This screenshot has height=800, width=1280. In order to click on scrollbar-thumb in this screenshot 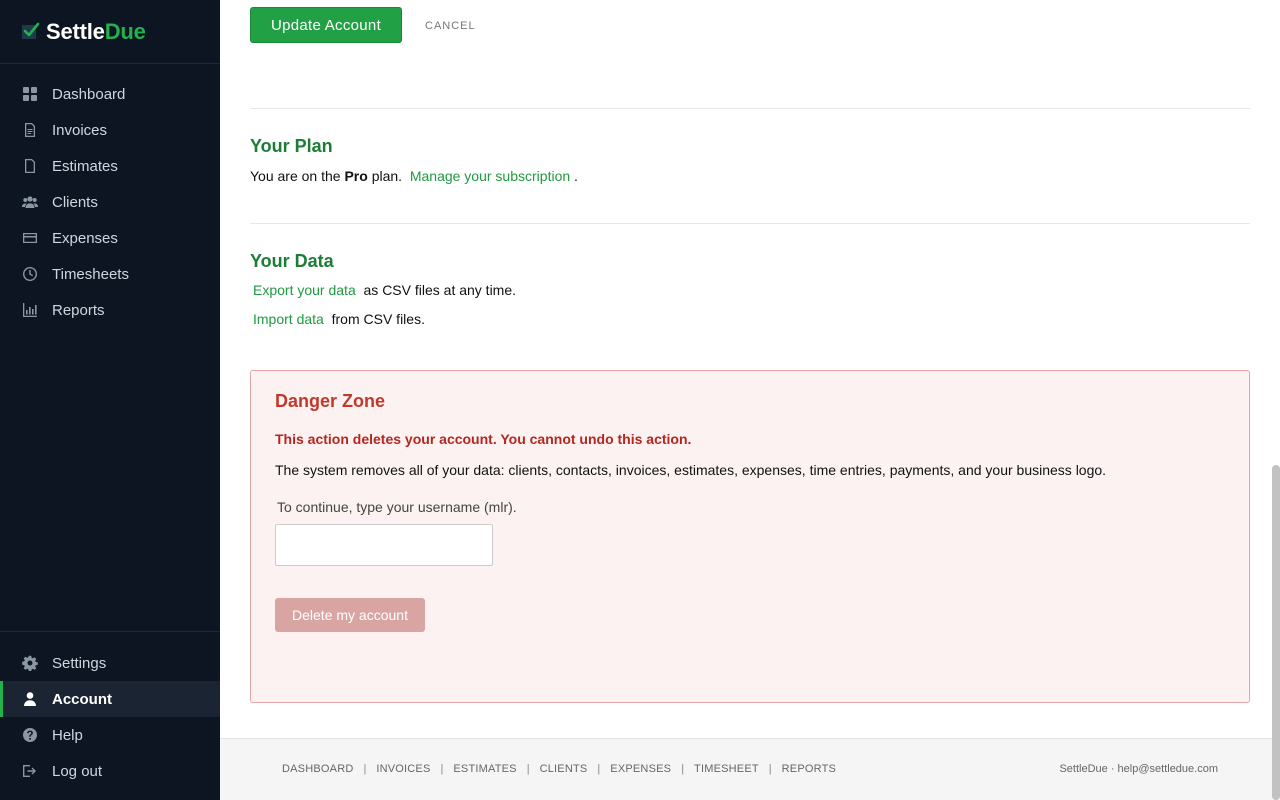, I will do `click(1276, 632)`.